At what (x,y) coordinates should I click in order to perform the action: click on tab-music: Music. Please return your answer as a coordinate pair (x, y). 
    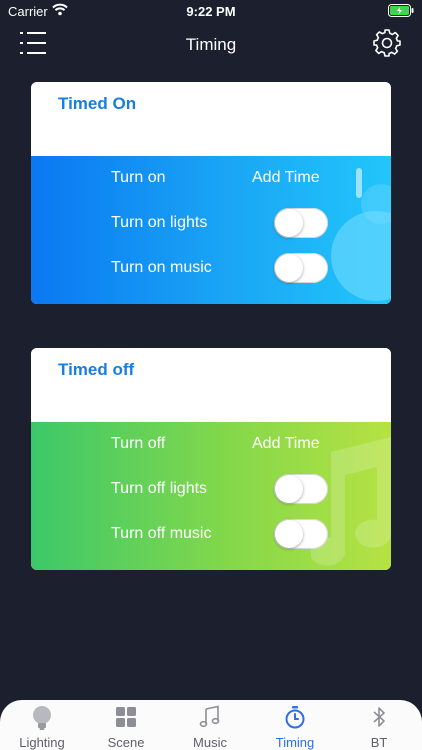
    Looking at the image, I should click on (210, 725).